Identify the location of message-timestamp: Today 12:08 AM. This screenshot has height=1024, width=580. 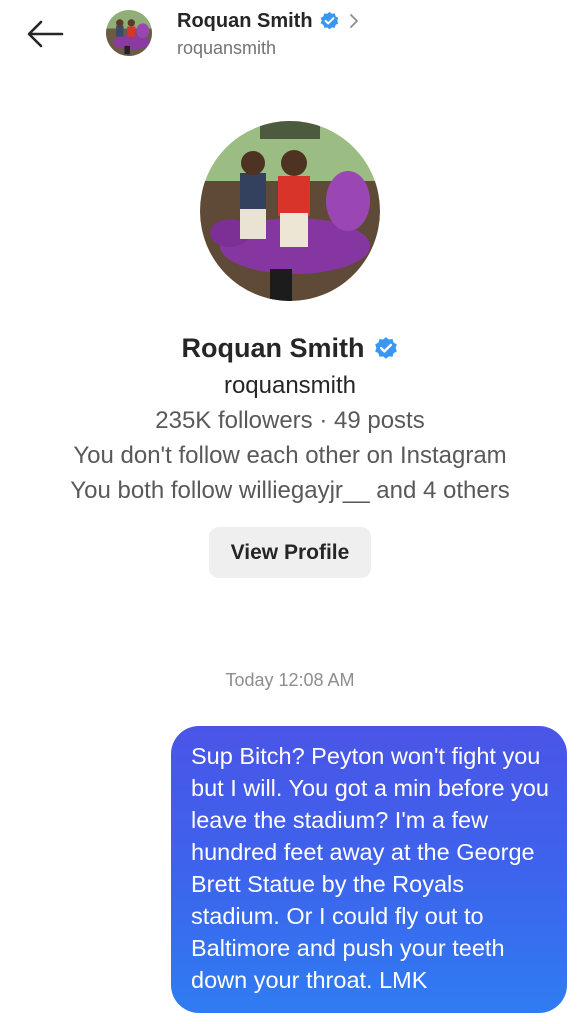
(290, 680).